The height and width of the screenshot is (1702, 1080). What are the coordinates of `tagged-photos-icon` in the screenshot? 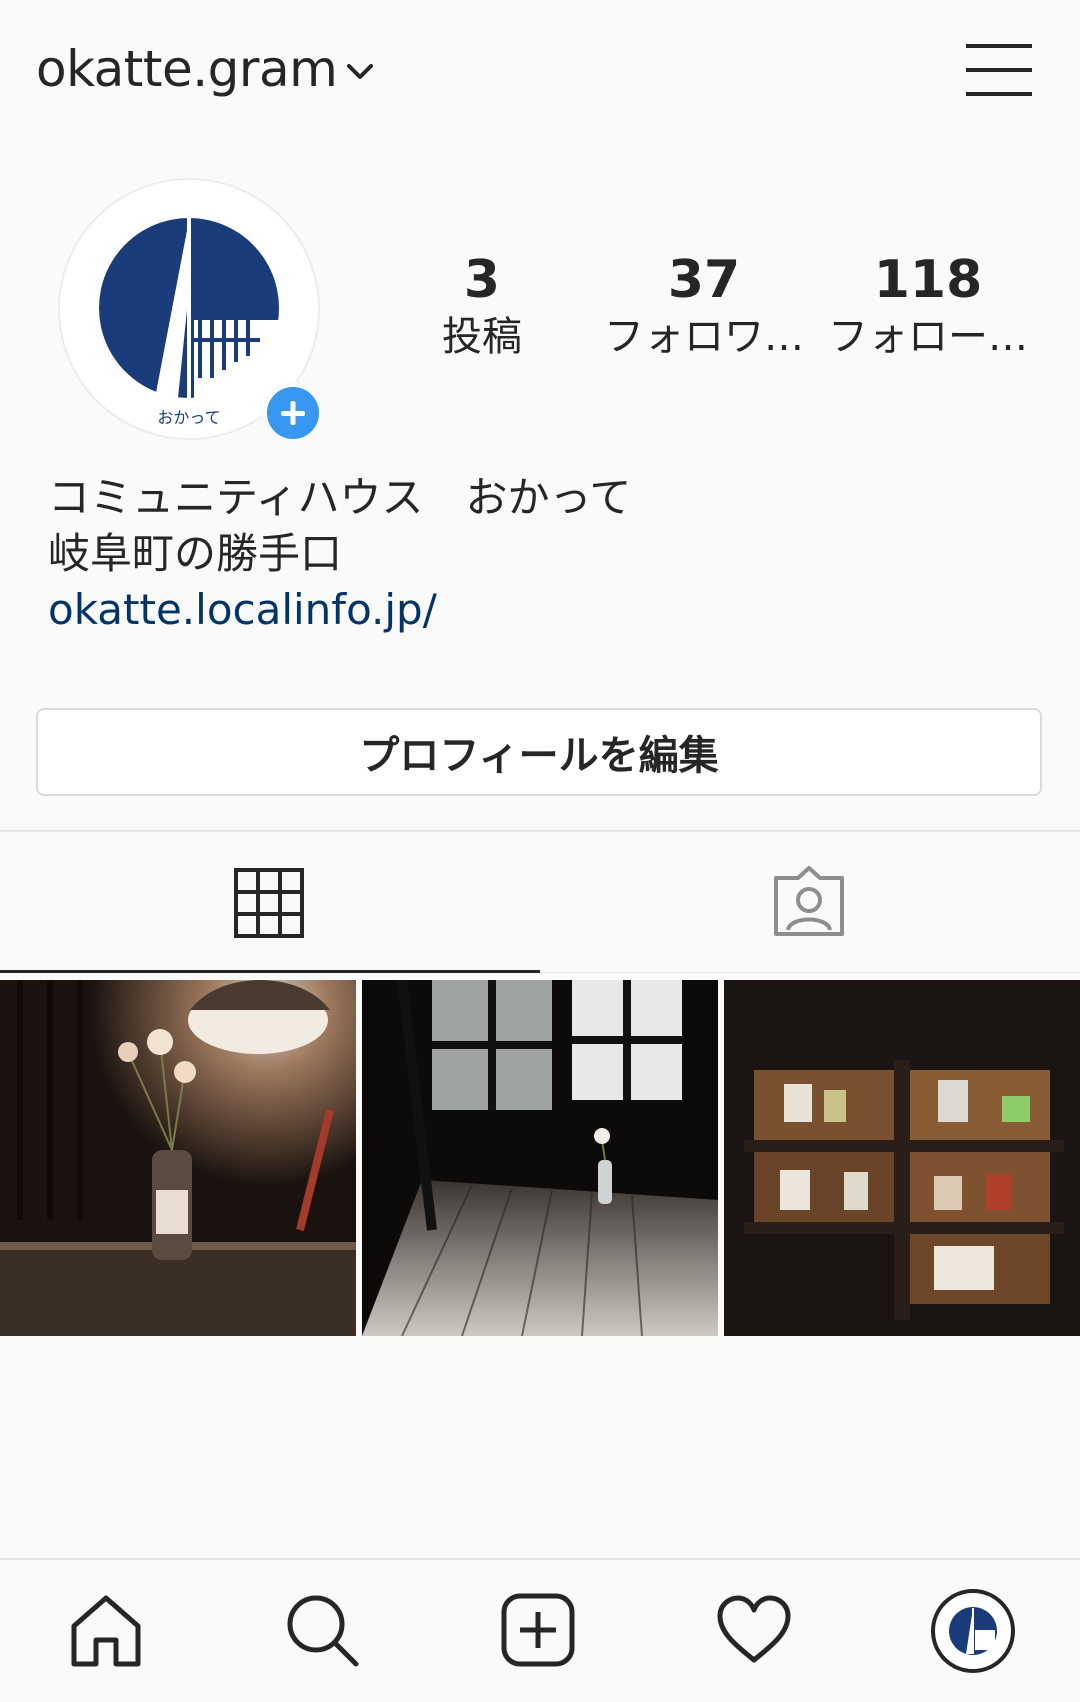 It's located at (809, 901).